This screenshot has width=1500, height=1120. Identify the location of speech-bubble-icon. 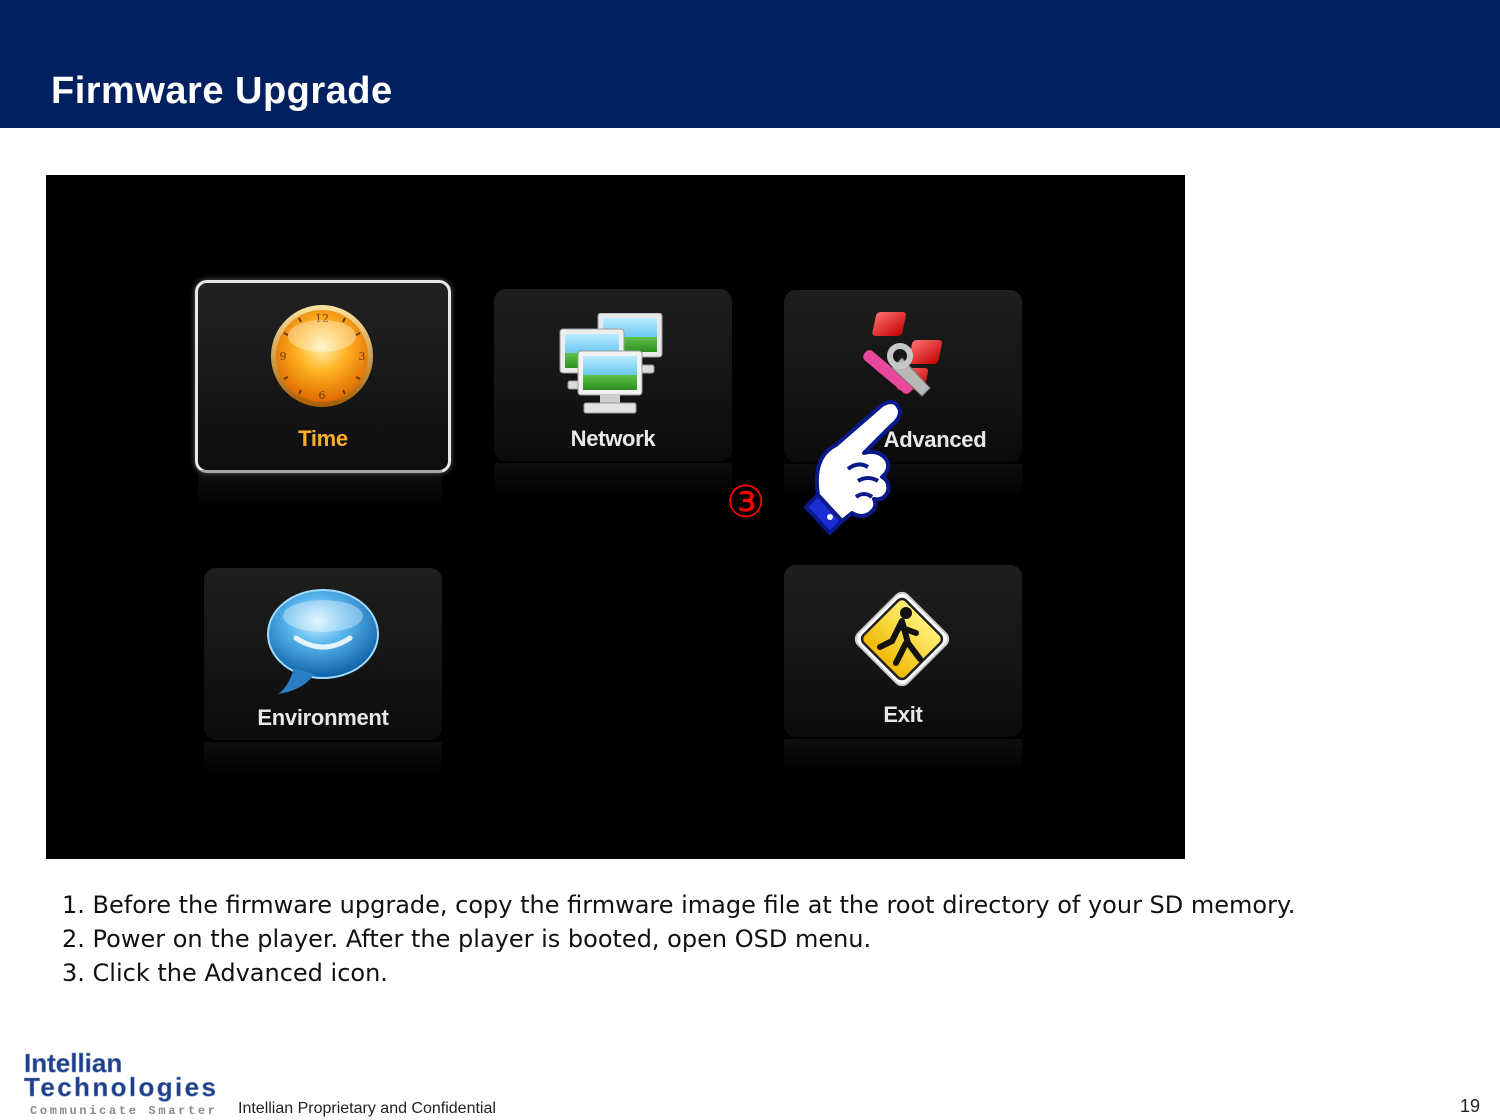
(323, 641).